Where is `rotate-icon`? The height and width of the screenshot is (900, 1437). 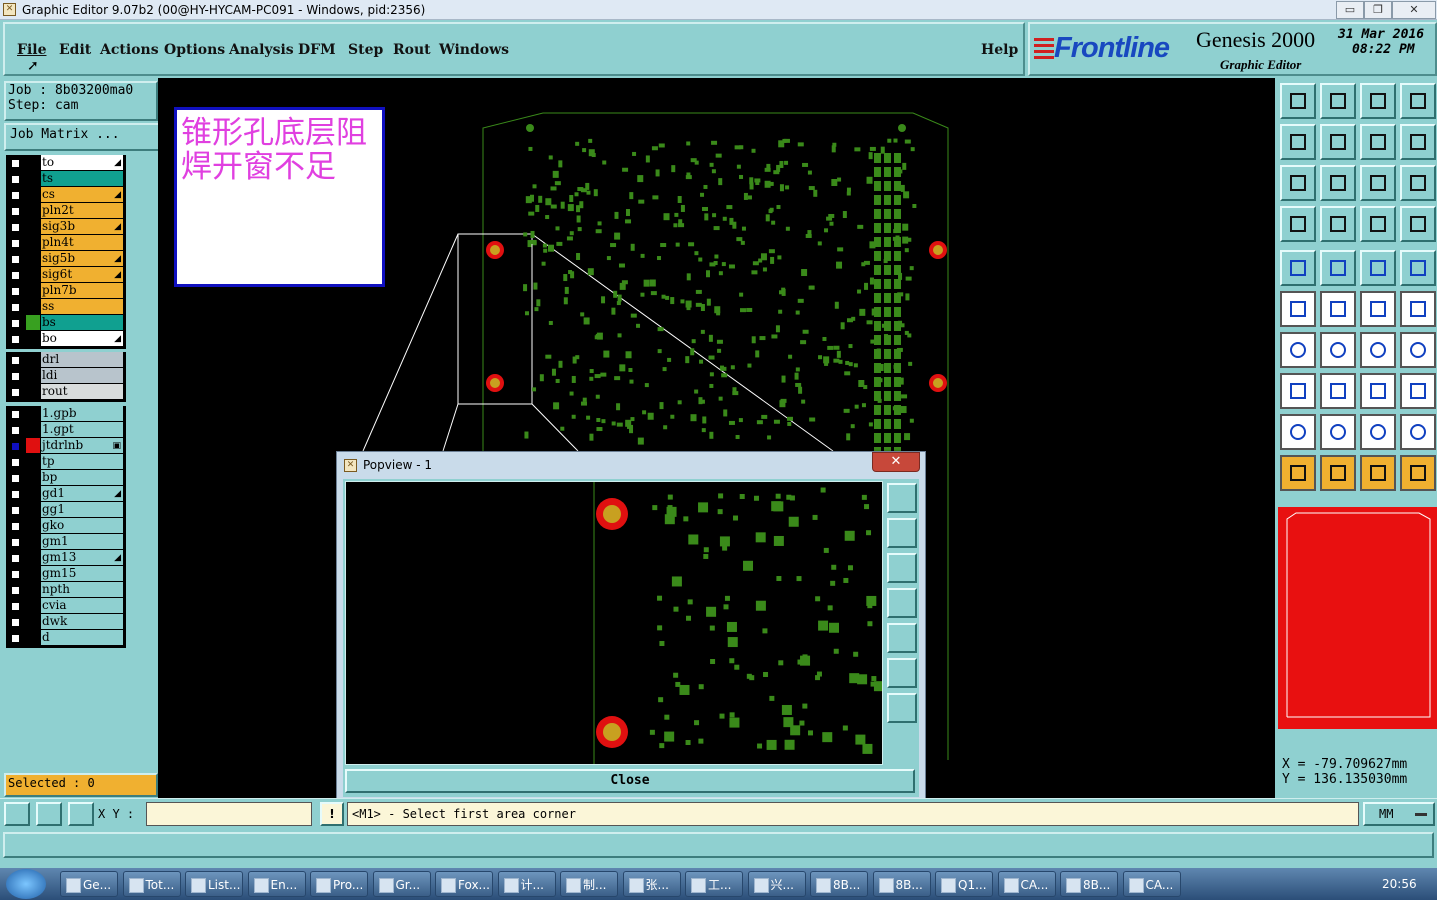 rotate-icon is located at coordinates (1378, 142).